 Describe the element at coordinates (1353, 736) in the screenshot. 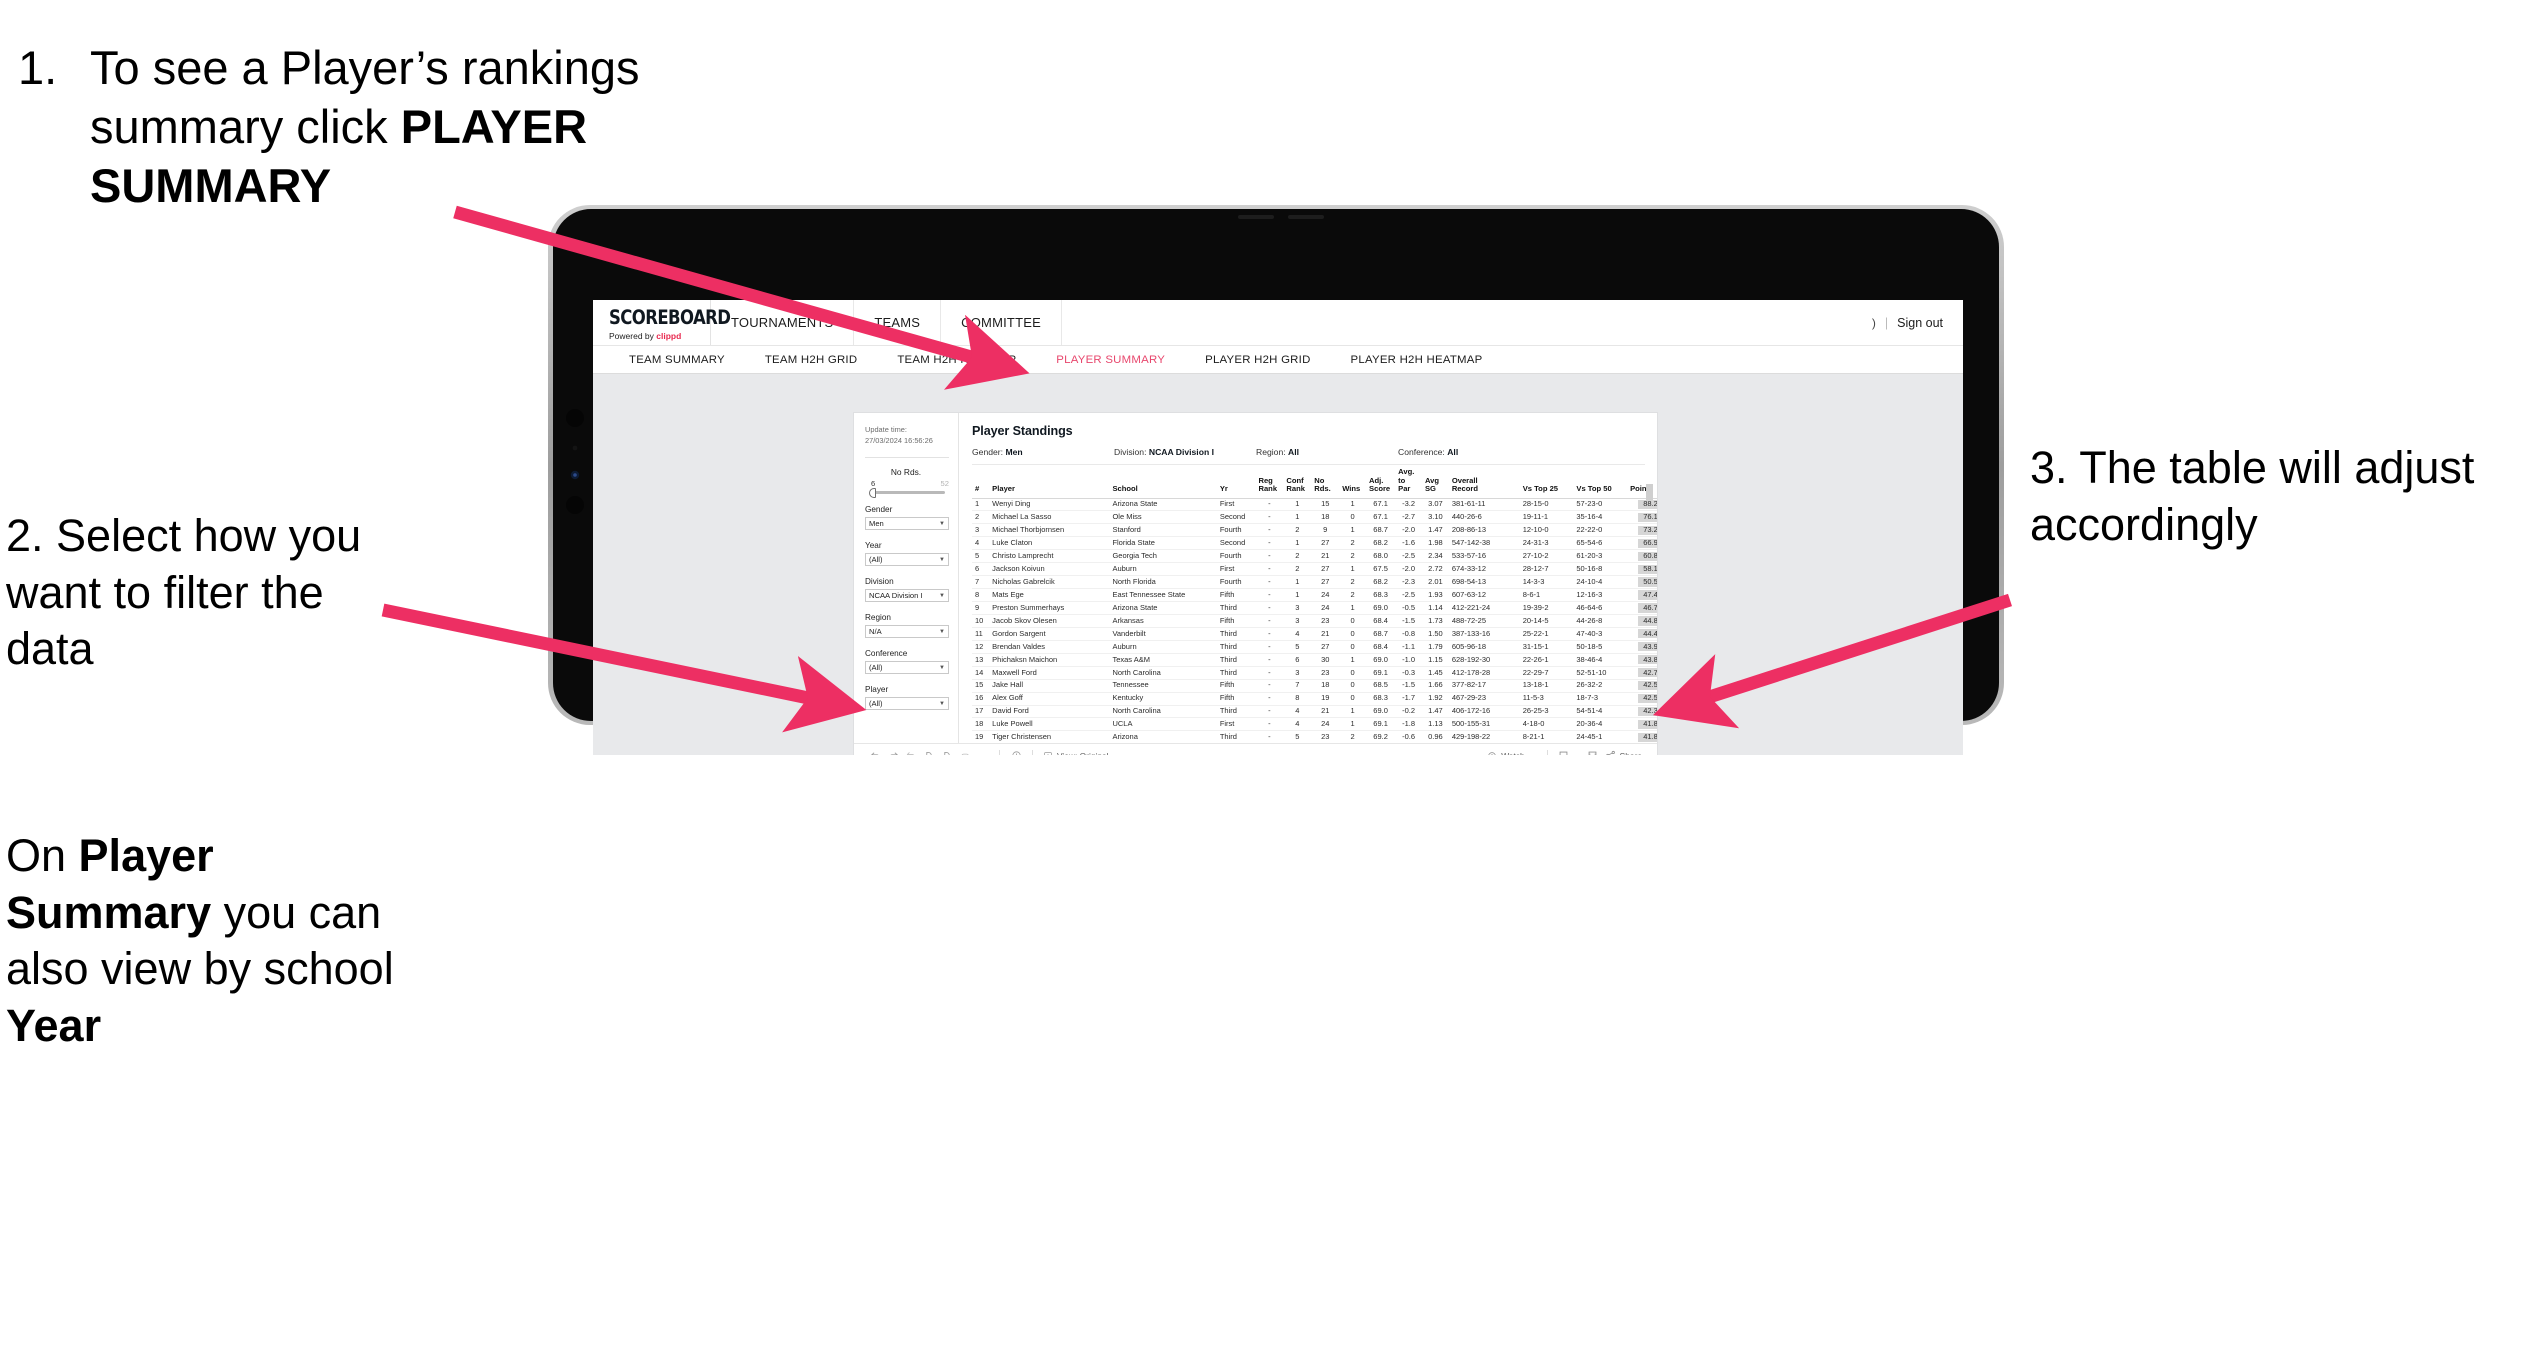

I see `cell-wins: 2` at that location.